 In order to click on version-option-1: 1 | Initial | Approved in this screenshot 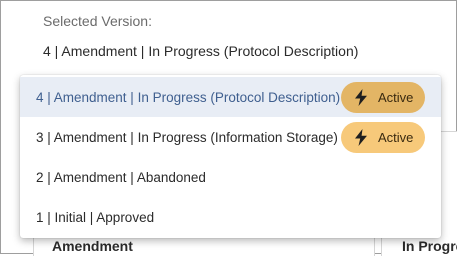, I will do `click(230, 217)`.